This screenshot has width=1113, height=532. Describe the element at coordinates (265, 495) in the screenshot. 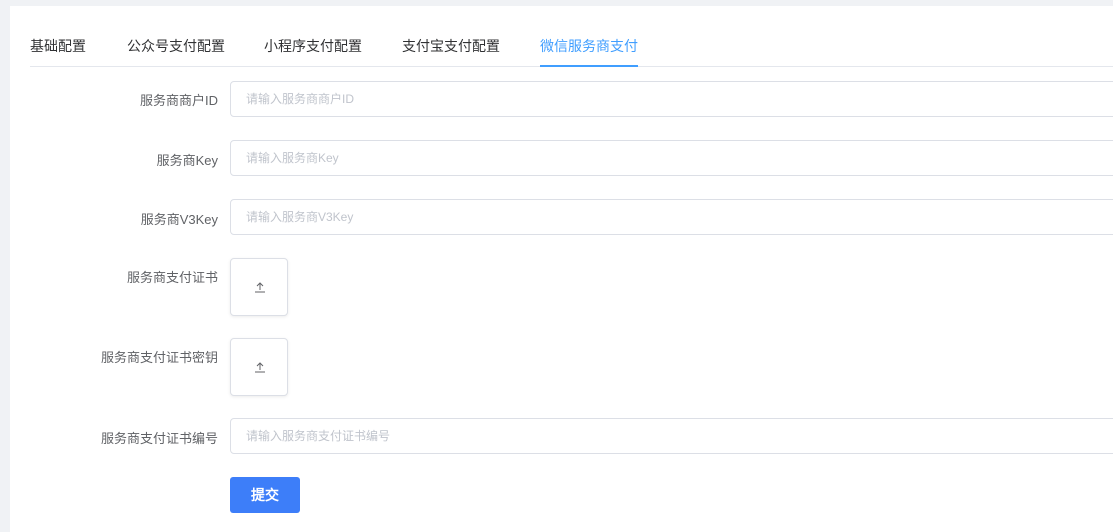

I see `submit-button: 提交` at that location.